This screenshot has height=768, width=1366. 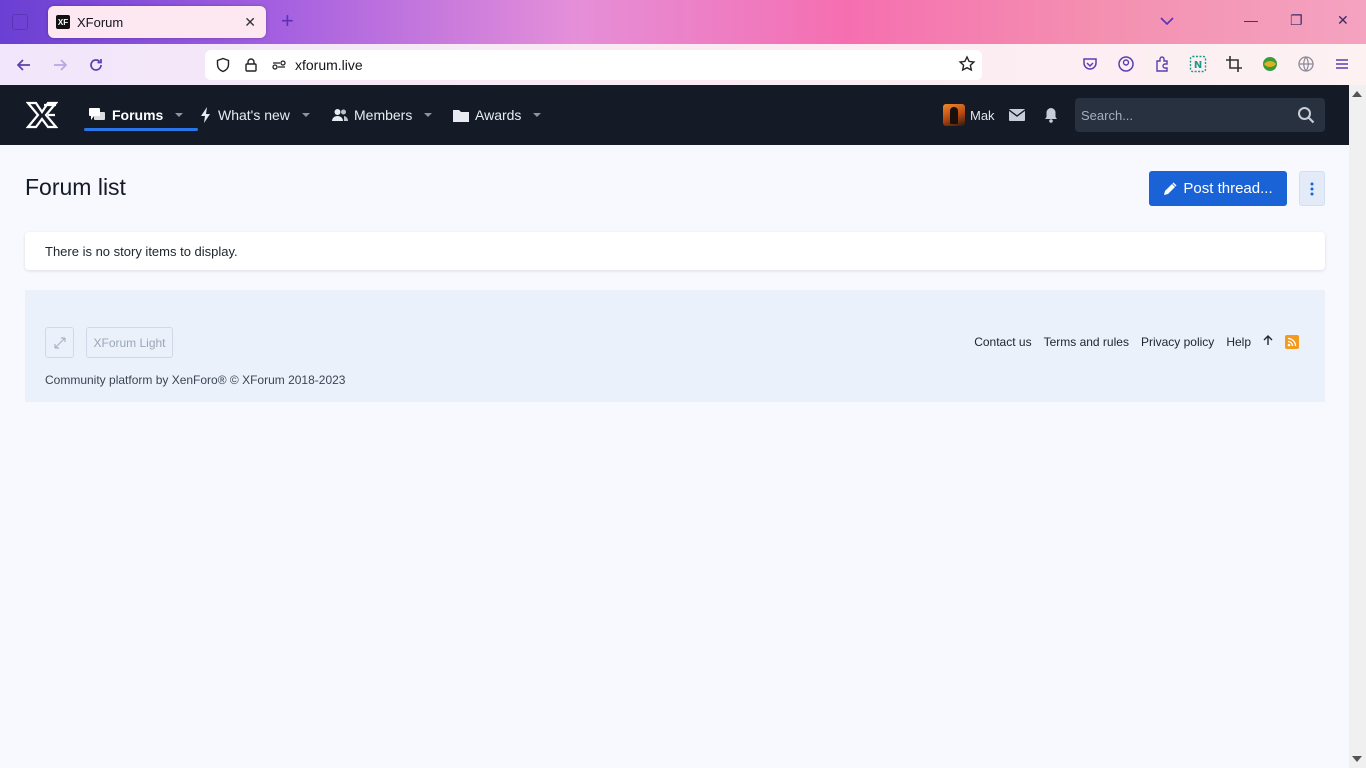 What do you see at coordinates (954, 115) in the screenshot?
I see `avatar` at bounding box center [954, 115].